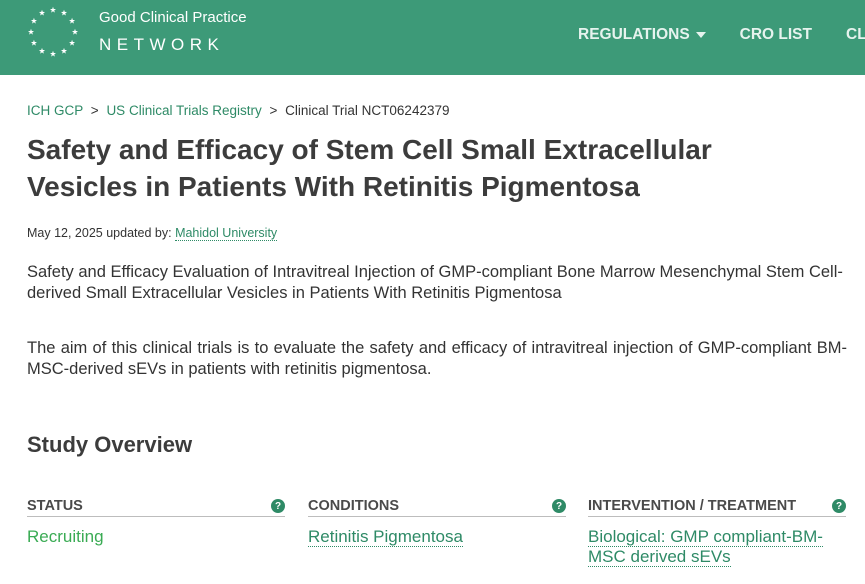 The width and height of the screenshot is (865, 584). Describe the element at coordinates (110, 444) in the screenshot. I see `section-title-study-overview: Study Overview` at that location.